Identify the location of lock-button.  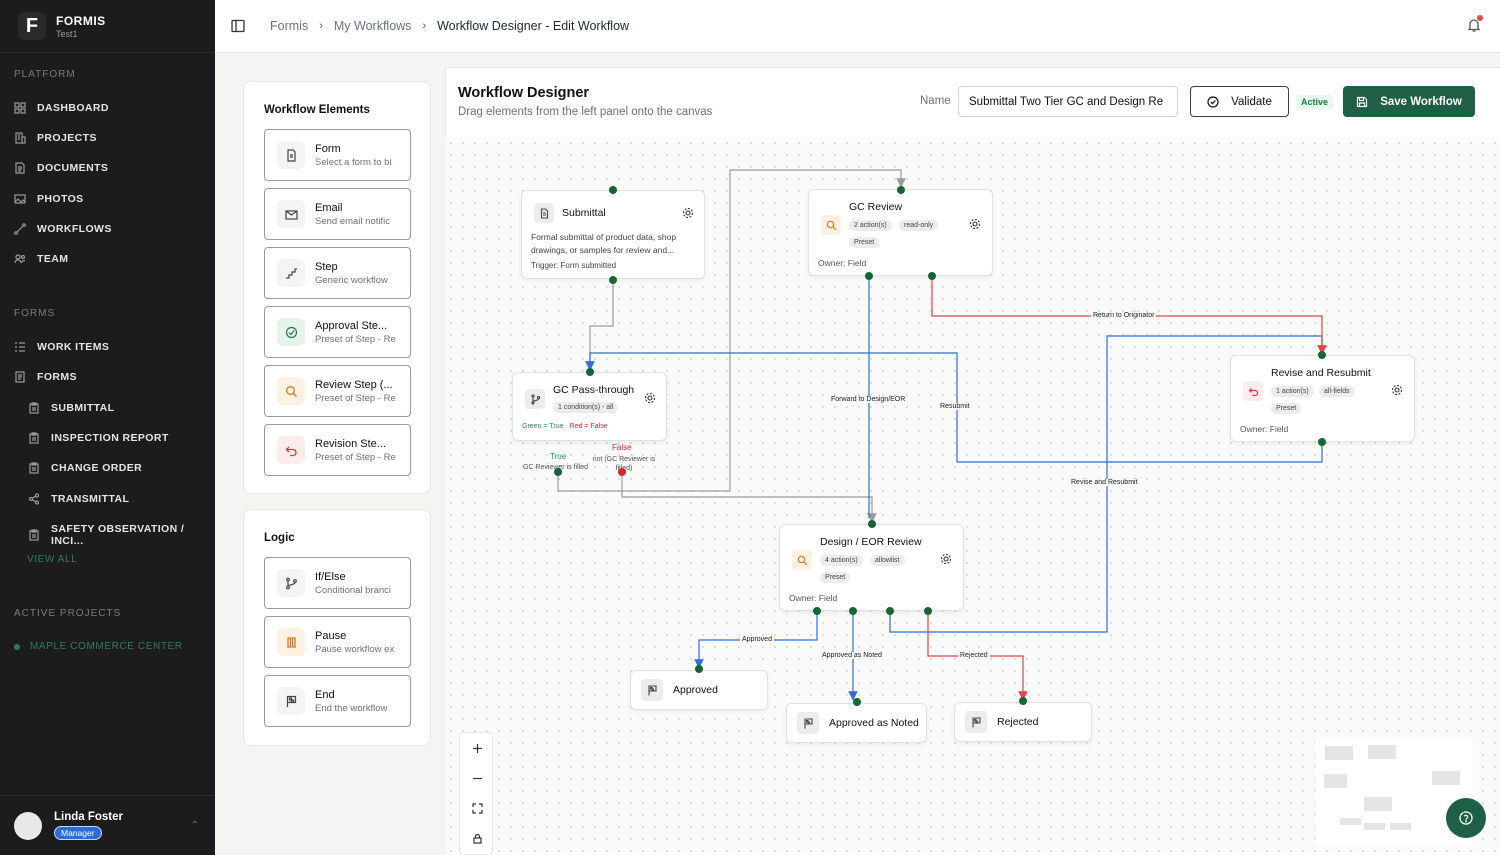
(477, 838).